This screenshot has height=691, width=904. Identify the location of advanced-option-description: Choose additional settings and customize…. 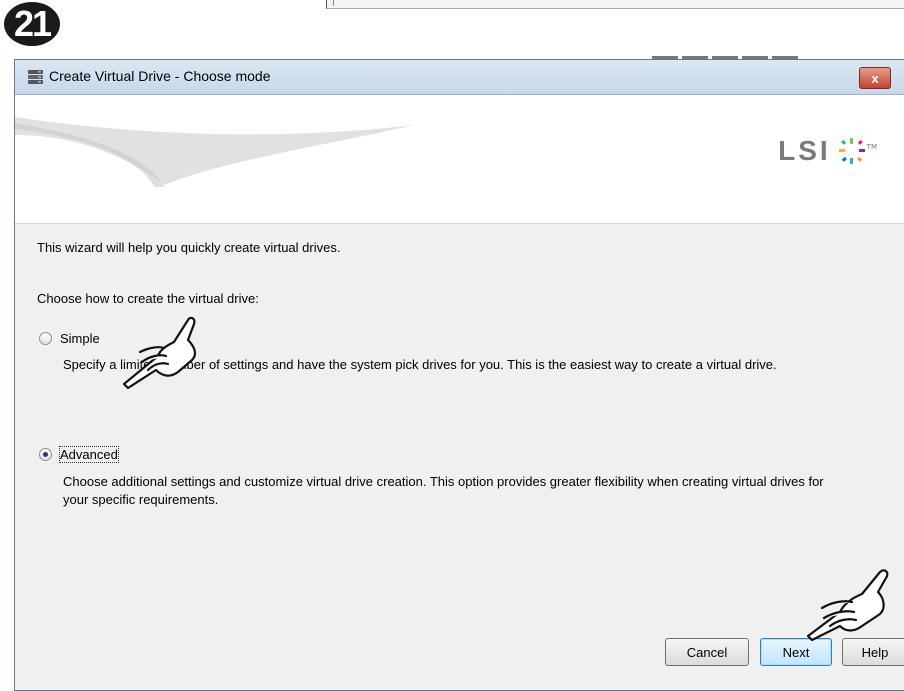
(443, 490).